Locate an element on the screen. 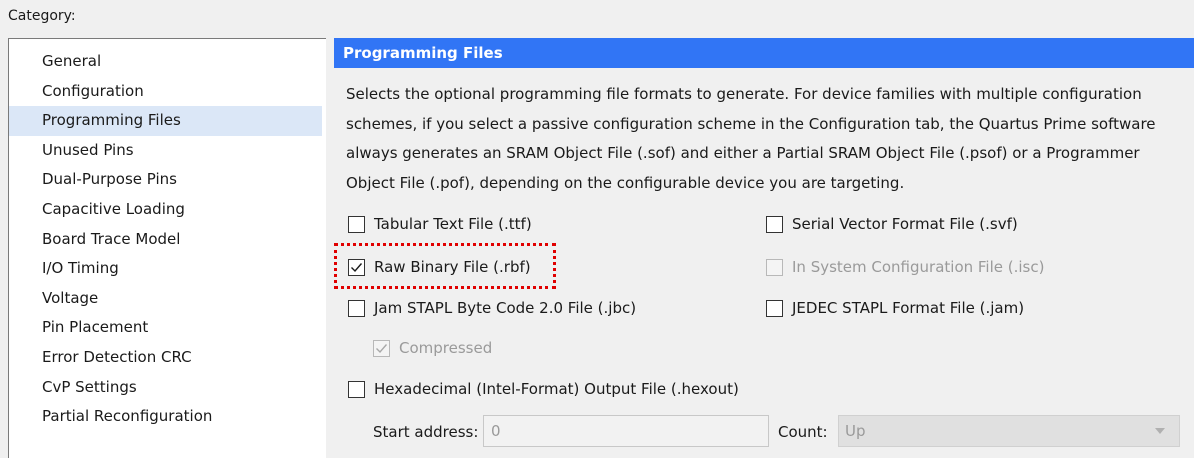 This screenshot has width=1194, height=458. sidebar-item-capacitive-loading: Capacitive Loading is located at coordinates (165, 210).